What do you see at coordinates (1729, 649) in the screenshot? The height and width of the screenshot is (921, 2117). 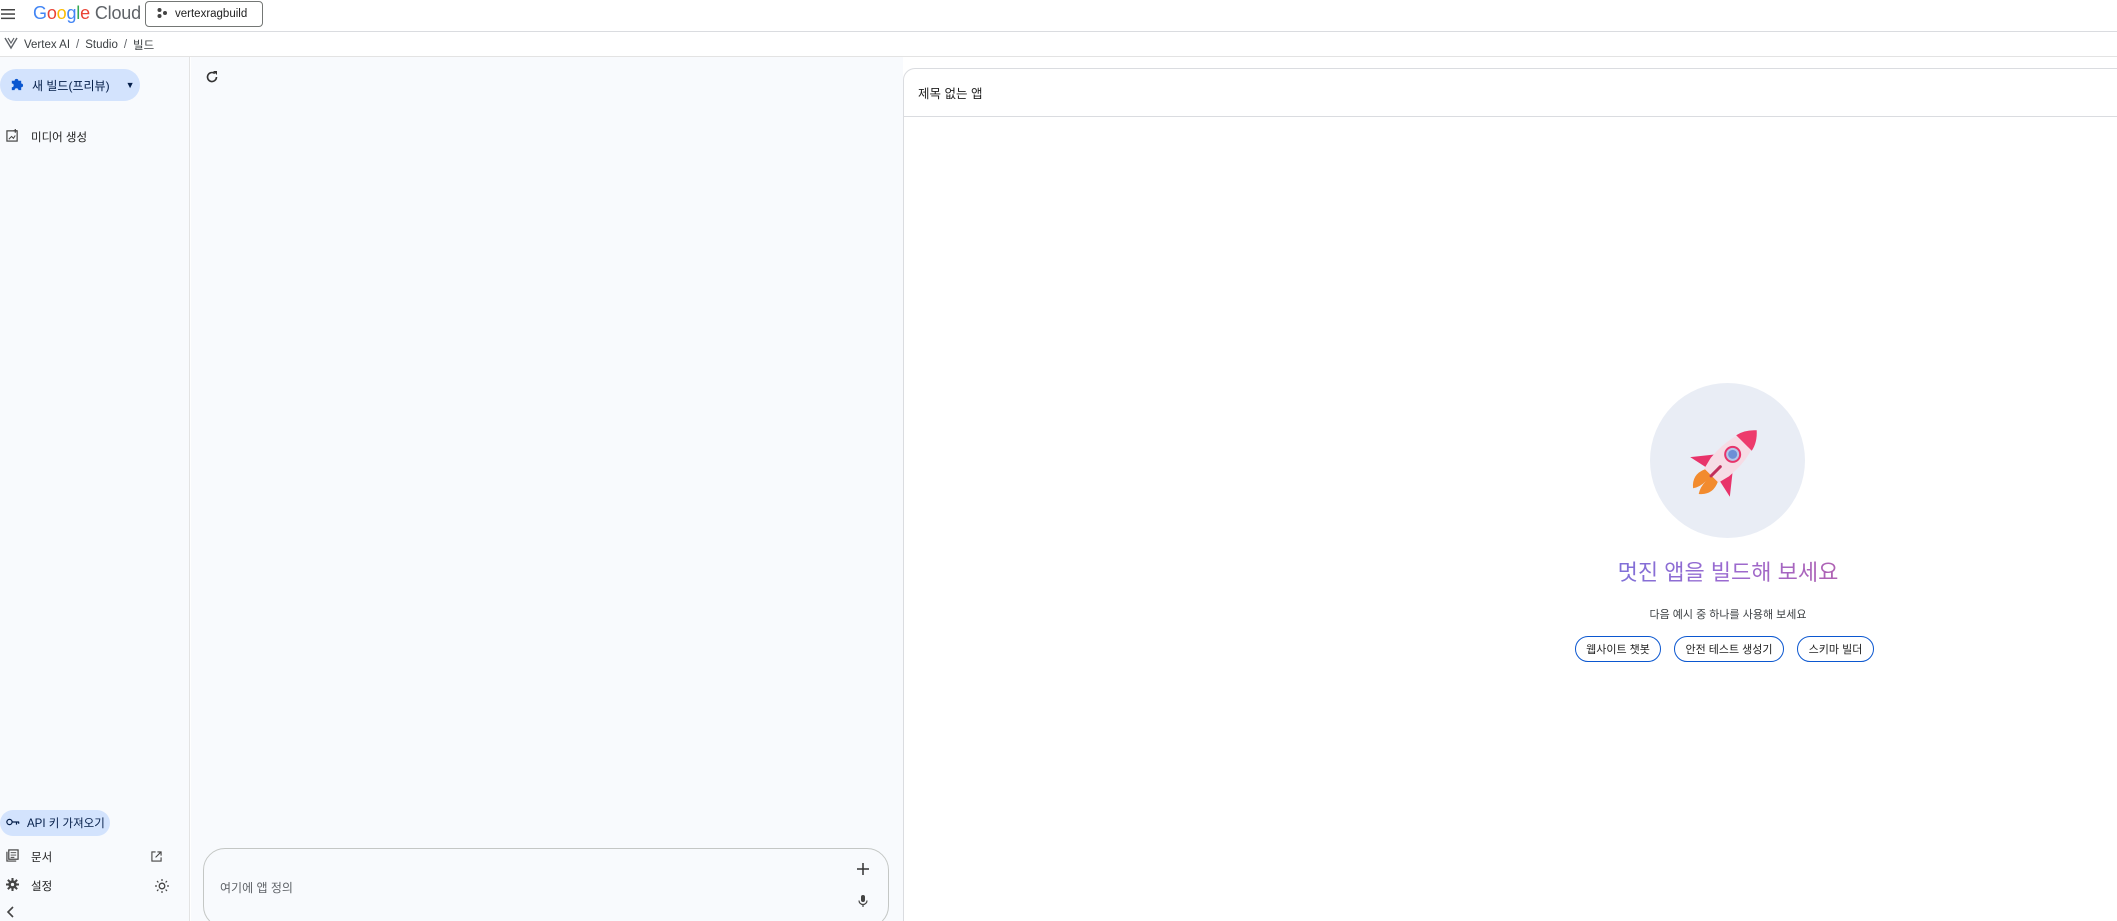 I see `example-chip-safety-test-generator: 안전 테스트 생성기` at bounding box center [1729, 649].